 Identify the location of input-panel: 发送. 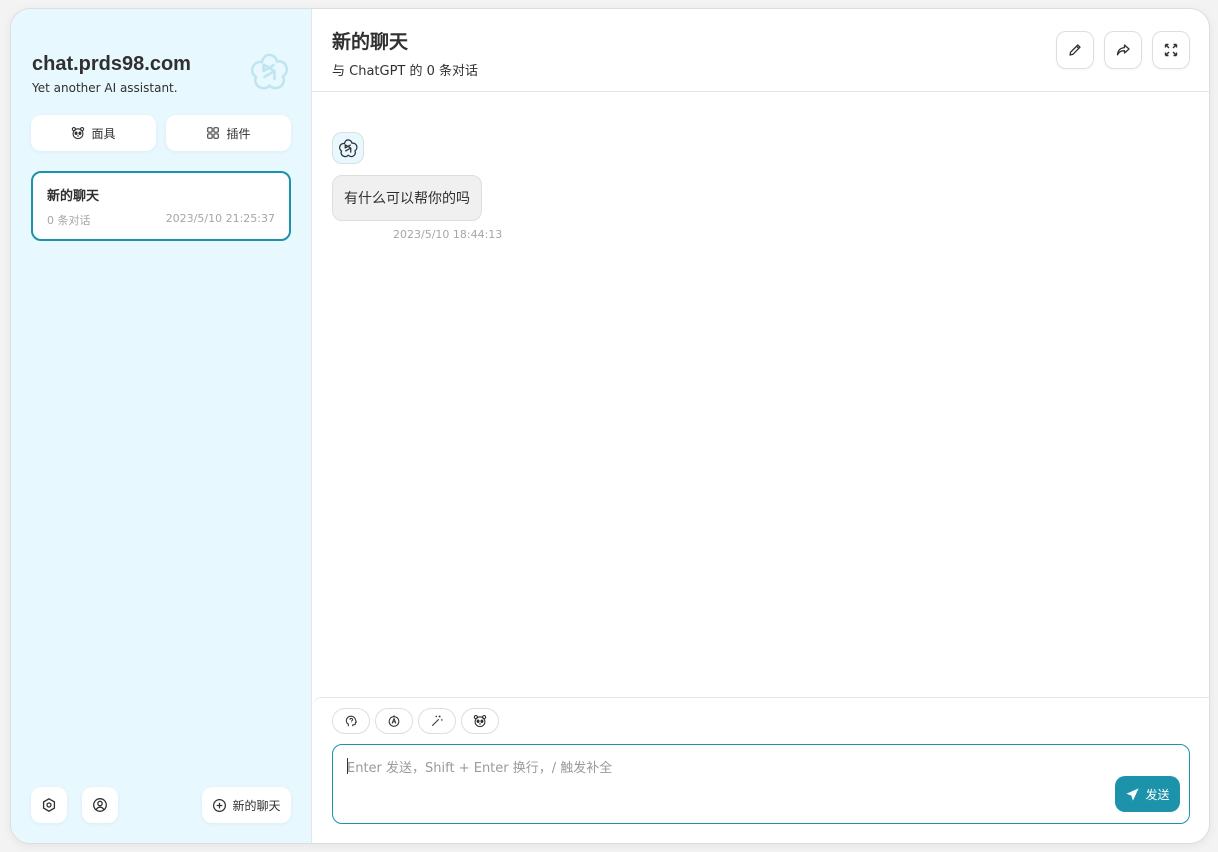
(760, 770).